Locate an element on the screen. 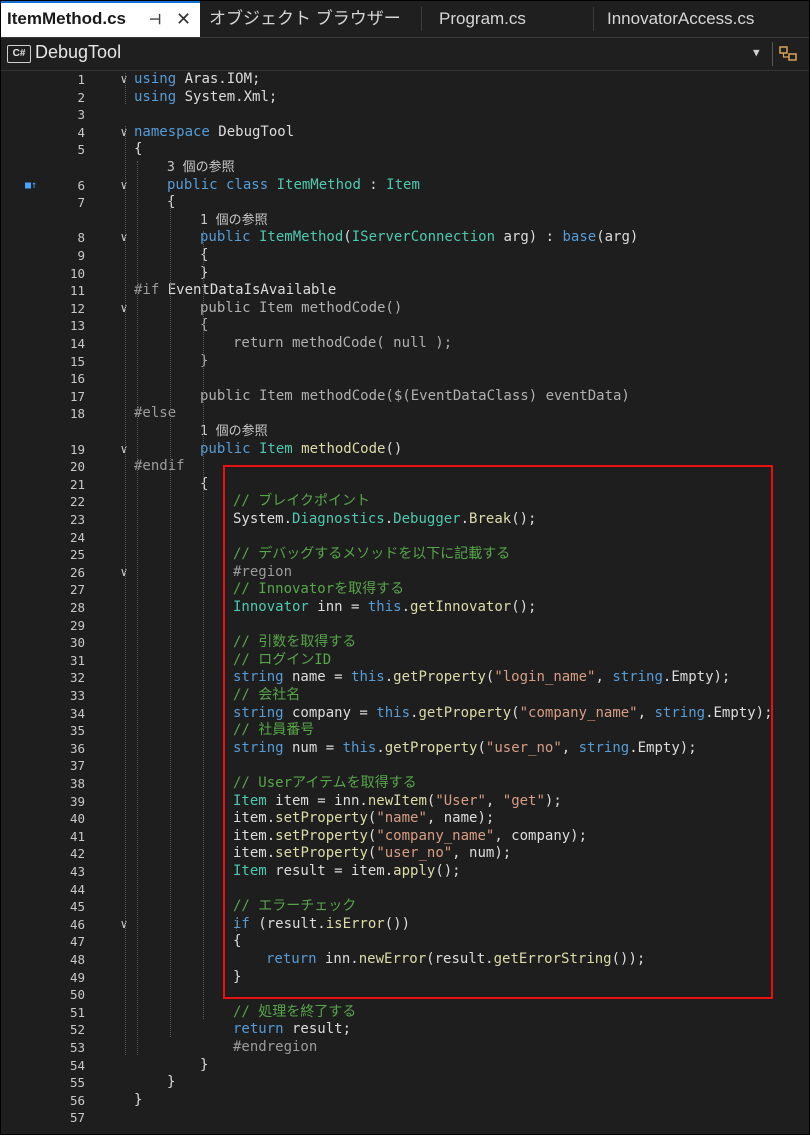  line-number: 7 is located at coordinates (81, 203).